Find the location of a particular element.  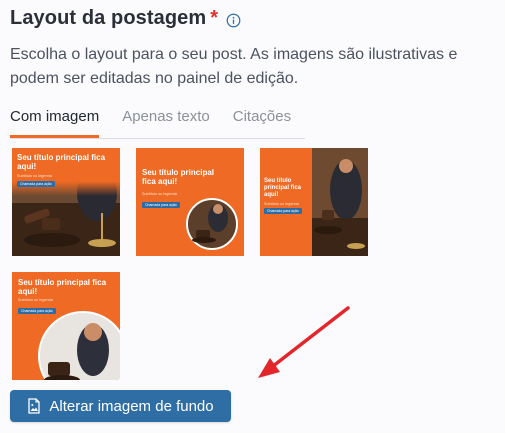

section-heading: Layout da postagem * is located at coordinates (125, 18).